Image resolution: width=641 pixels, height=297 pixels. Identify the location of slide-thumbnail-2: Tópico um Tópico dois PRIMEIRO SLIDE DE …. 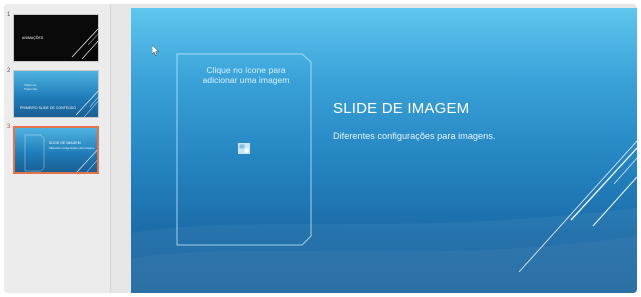
(56, 94).